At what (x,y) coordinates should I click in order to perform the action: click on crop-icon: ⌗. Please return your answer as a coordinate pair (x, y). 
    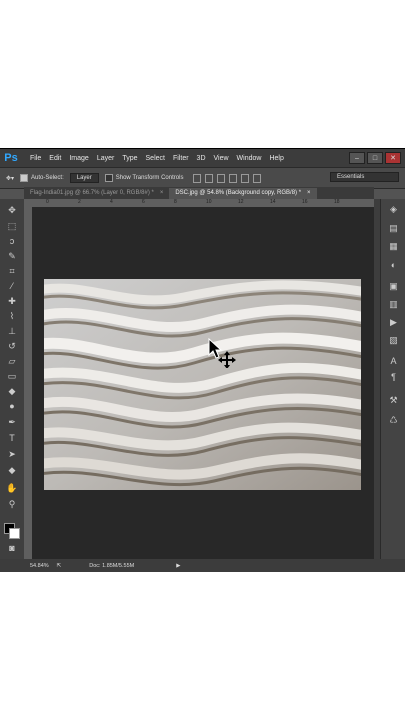
    Looking at the image, I should click on (12, 271).